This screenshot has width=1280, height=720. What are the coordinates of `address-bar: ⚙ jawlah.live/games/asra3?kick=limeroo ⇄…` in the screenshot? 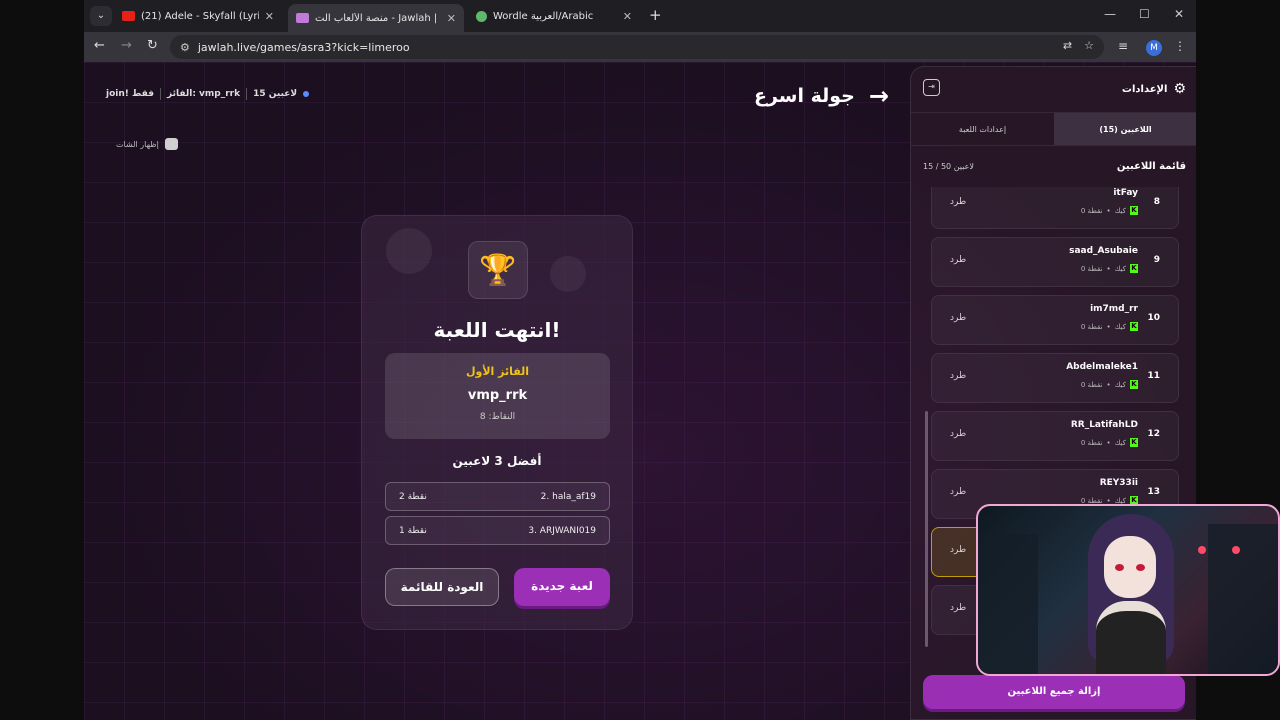 It's located at (637, 47).